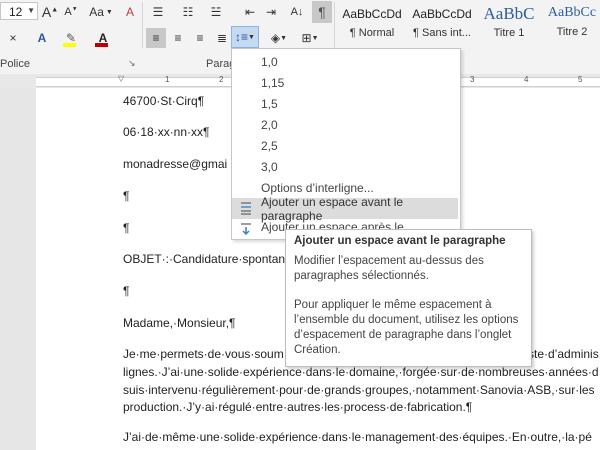 The image size is (600, 450). I want to click on tooltip-body-line: d’espacement de paragraphe dans l’onglet, so click(403, 335).